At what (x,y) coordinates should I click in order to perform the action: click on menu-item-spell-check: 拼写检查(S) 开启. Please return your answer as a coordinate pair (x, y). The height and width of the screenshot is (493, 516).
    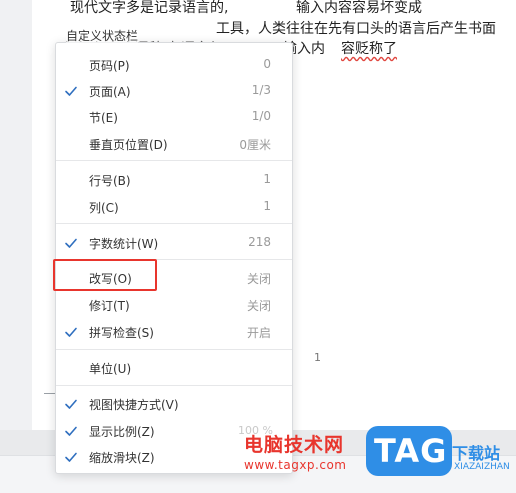
    Looking at the image, I should click on (174, 332).